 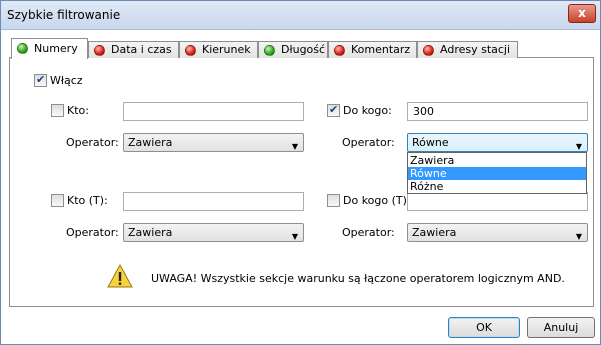 I want to click on tab-dlugosc: Długość, so click(x=293, y=49).